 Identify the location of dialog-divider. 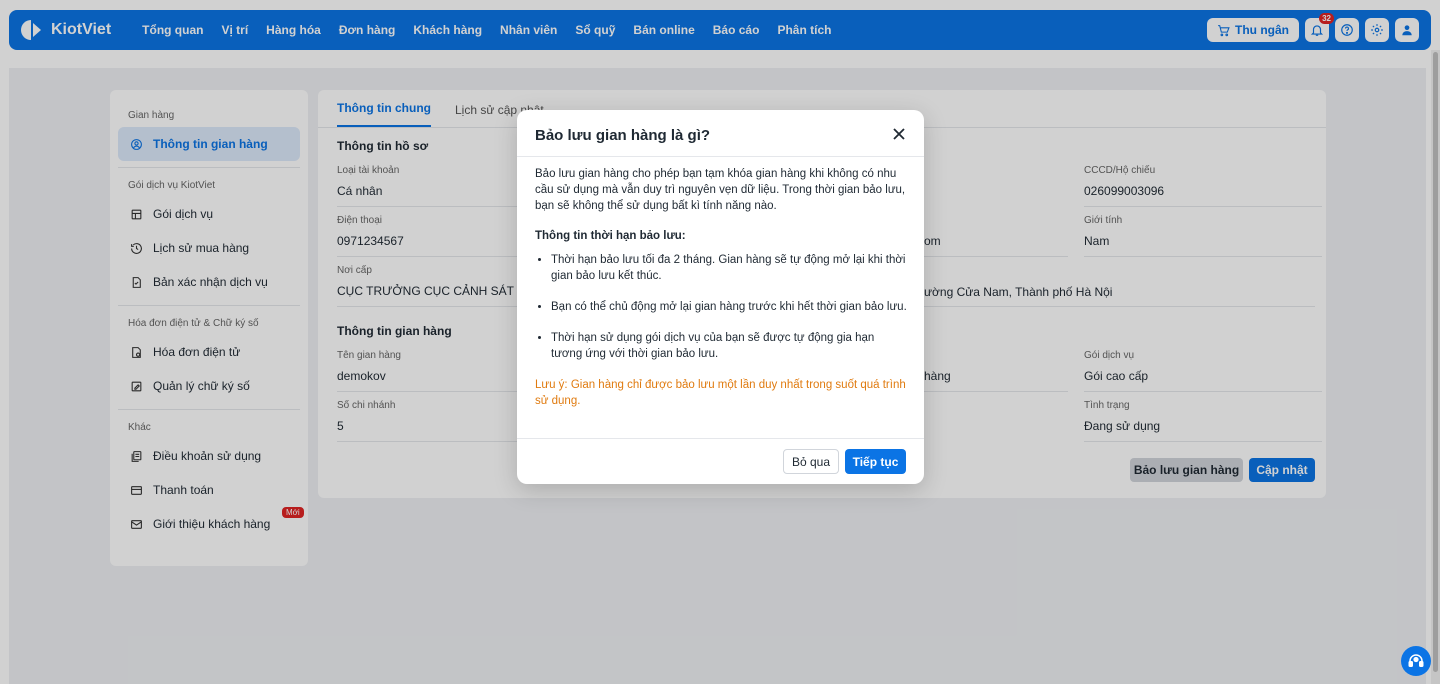
(720, 156).